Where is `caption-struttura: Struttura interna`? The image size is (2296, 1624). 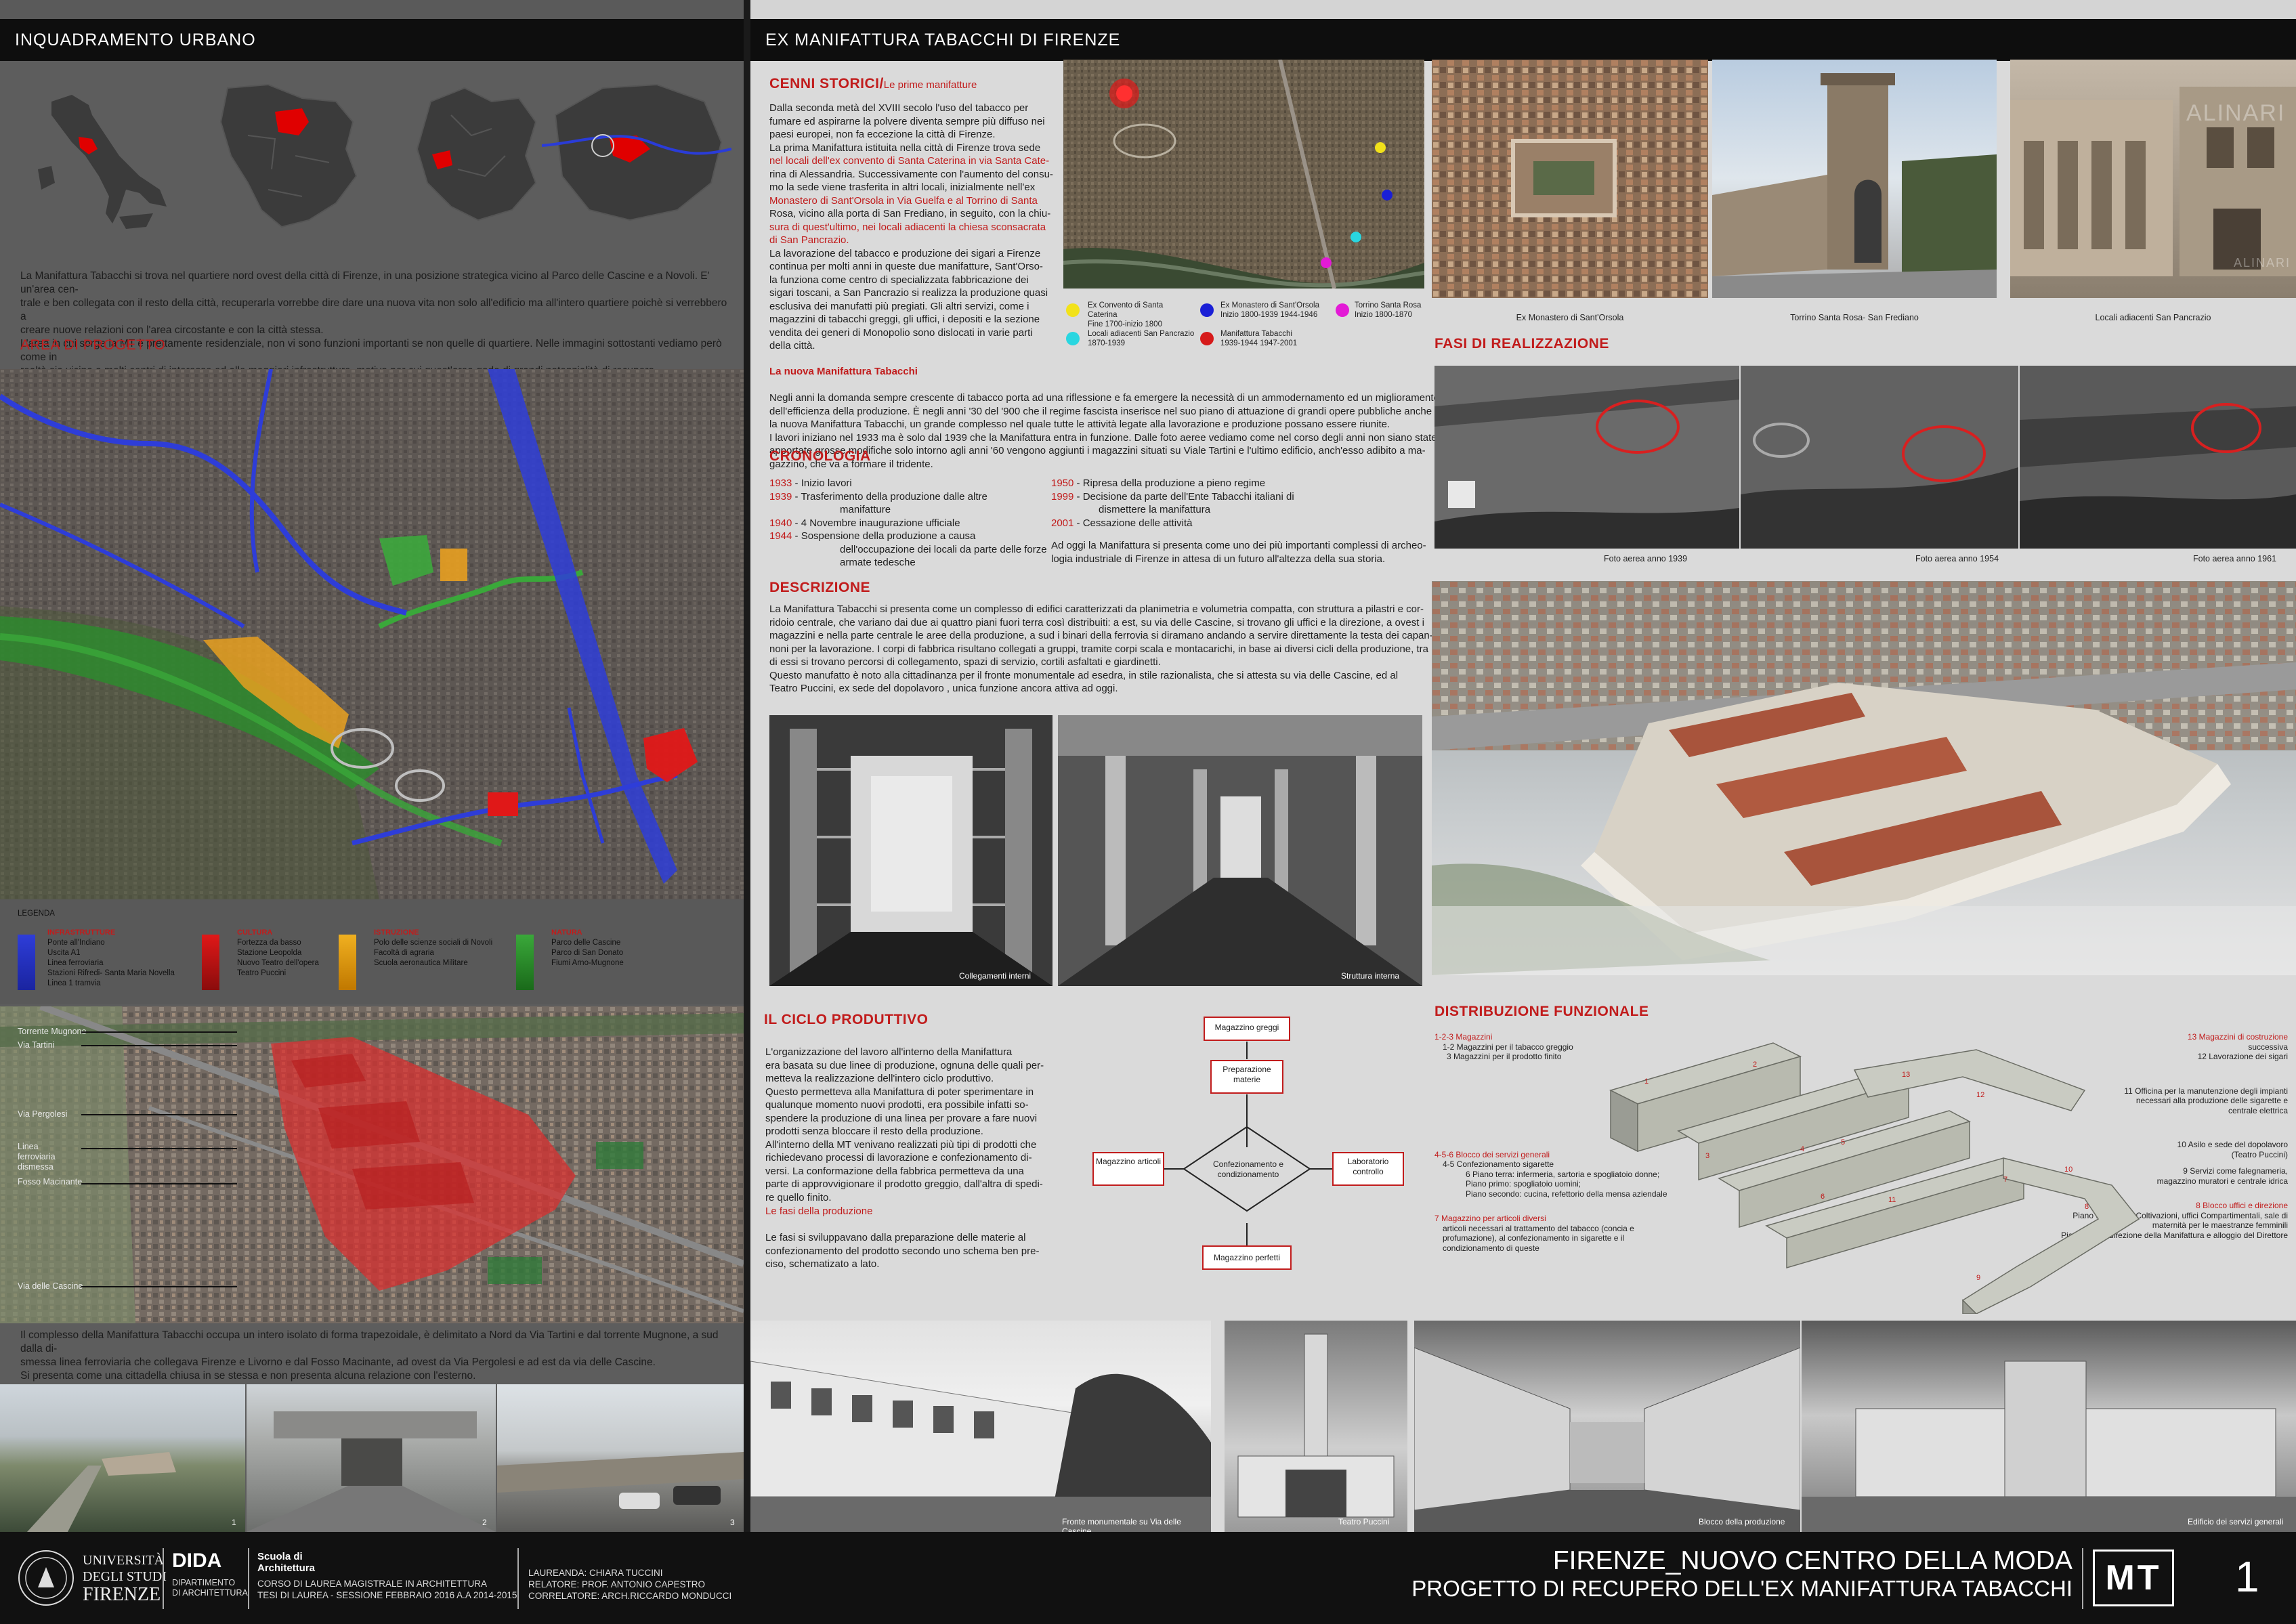
caption-struttura: Struttura interna is located at coordinates (1370, 976).